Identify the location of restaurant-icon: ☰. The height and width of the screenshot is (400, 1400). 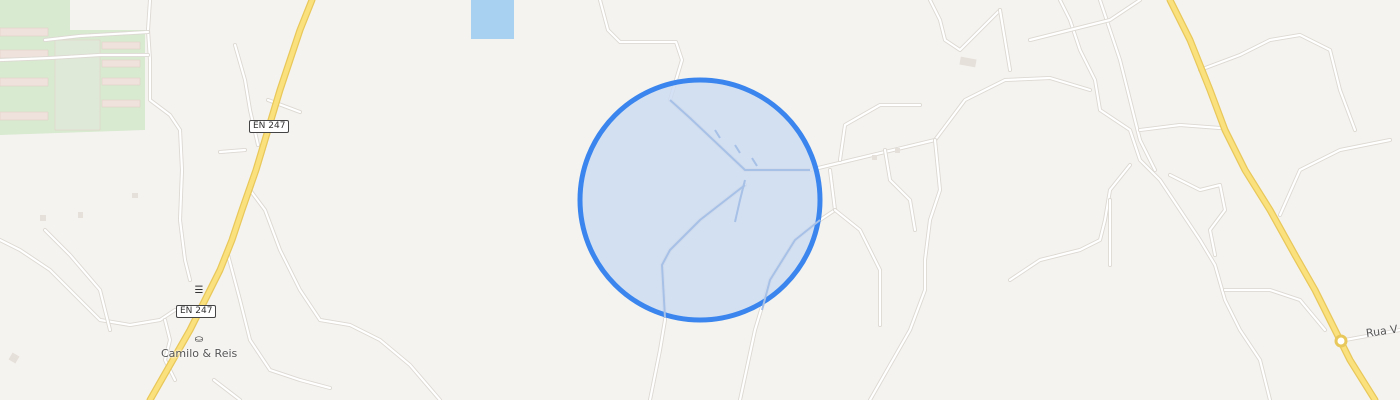
(199, 291).